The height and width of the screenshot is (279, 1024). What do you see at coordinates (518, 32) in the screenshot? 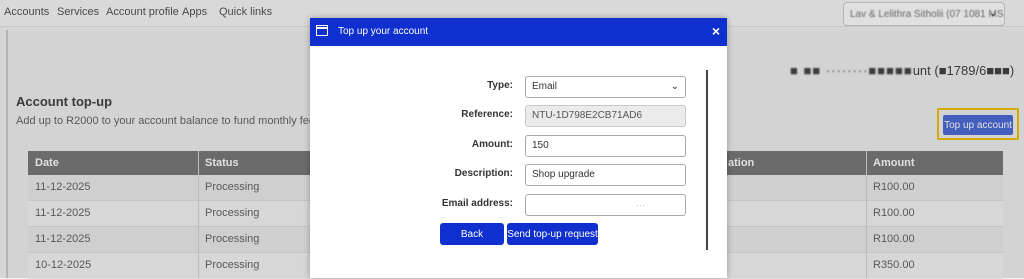
I see `modal-header: Top up your account ×` at bounding box center [518, 32].